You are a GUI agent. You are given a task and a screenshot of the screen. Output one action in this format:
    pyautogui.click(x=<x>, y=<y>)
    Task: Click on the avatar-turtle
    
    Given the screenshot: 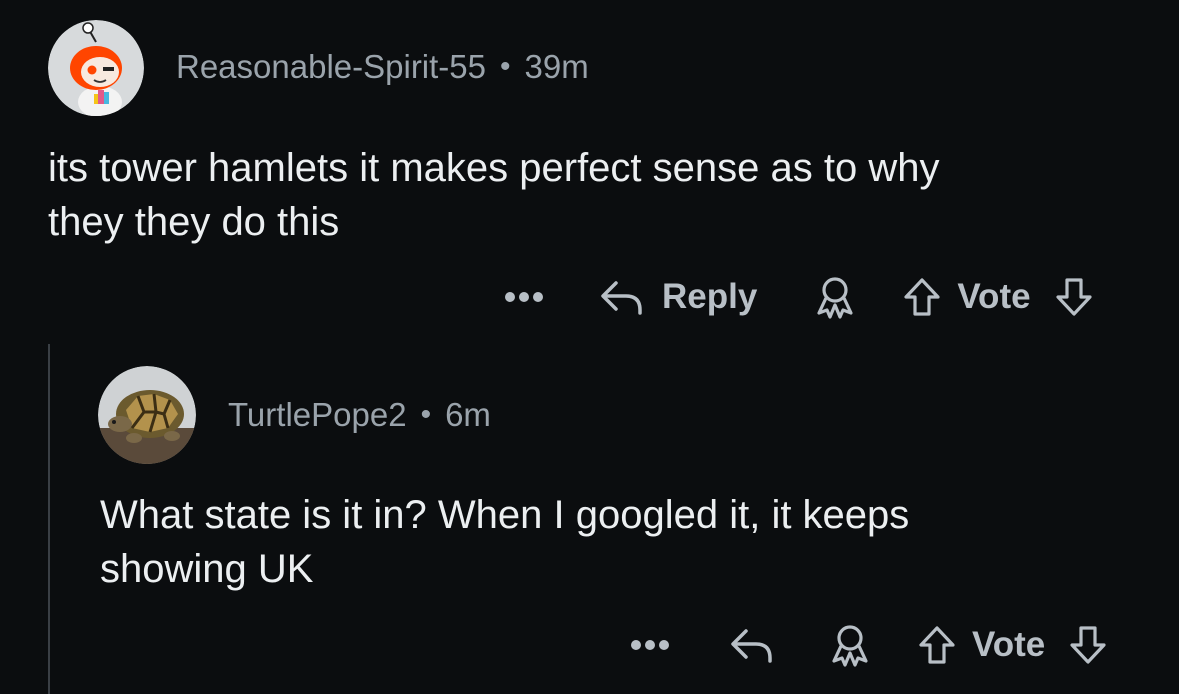 What is the action you would take?
    pyautogui.click(x=147, y=415)
    